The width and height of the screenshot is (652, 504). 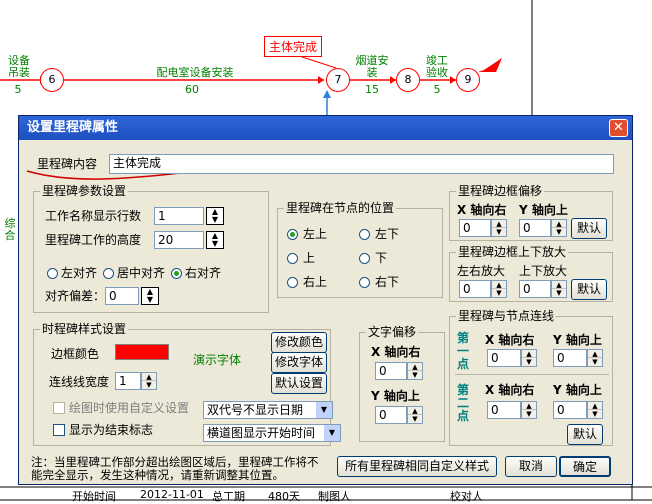 What do you see at coordinates (585, 434) in the screenshot?
I see `link-default-button: 默认` at bounding box center [585, 434].